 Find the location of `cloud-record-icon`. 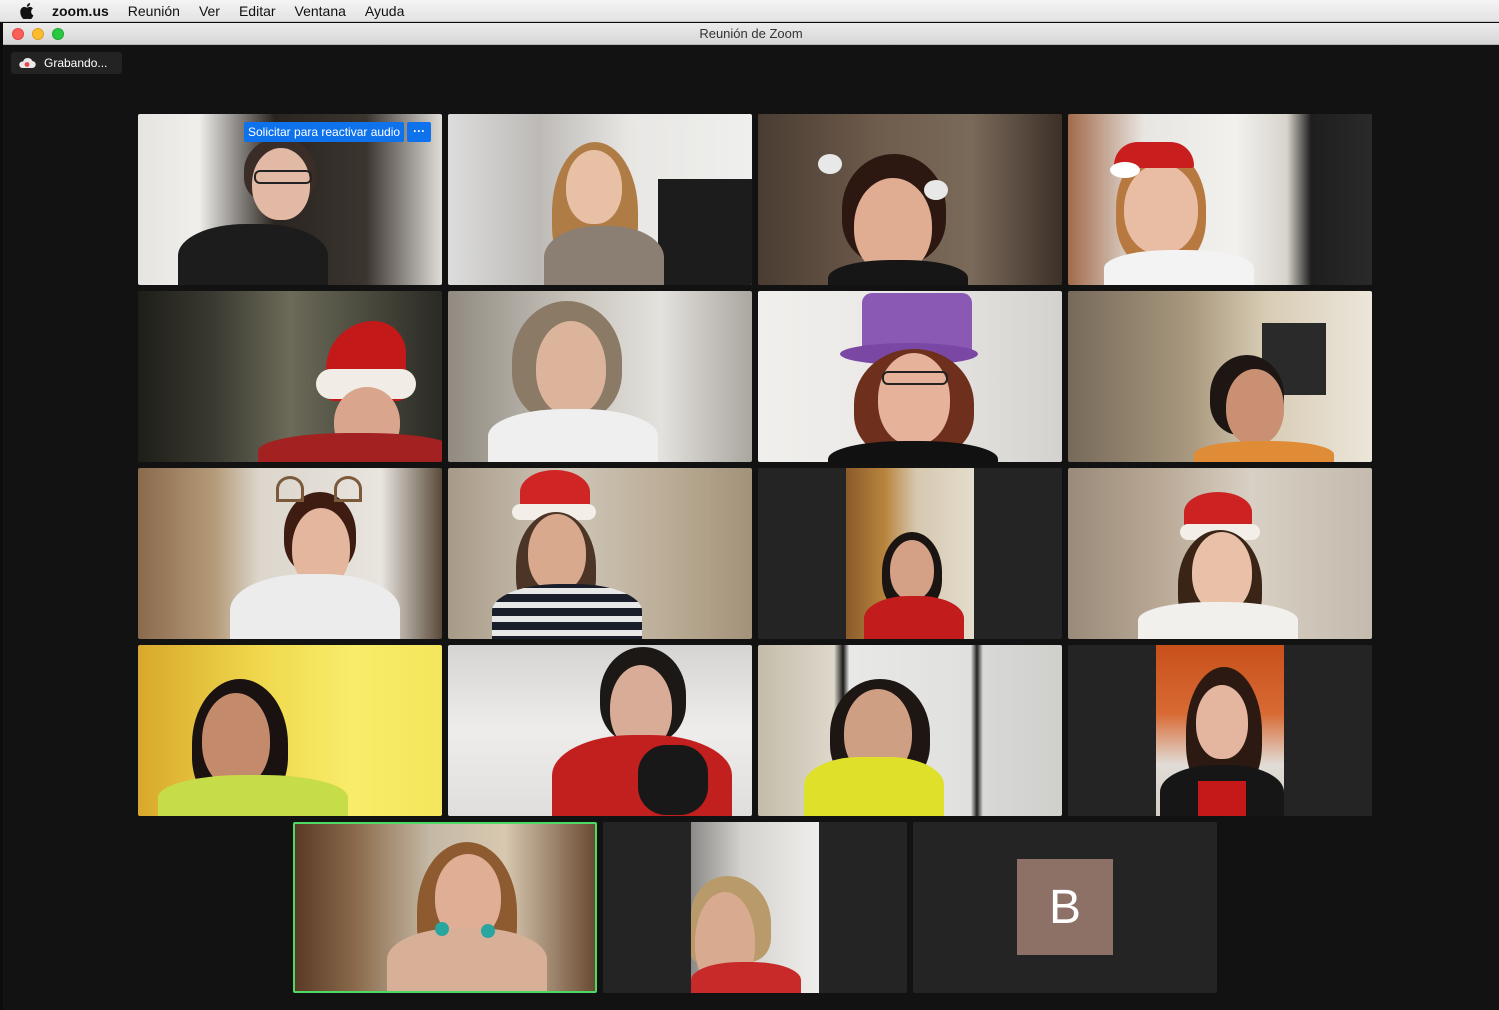

cloud-record-icon is located at coordinates (27, 63).